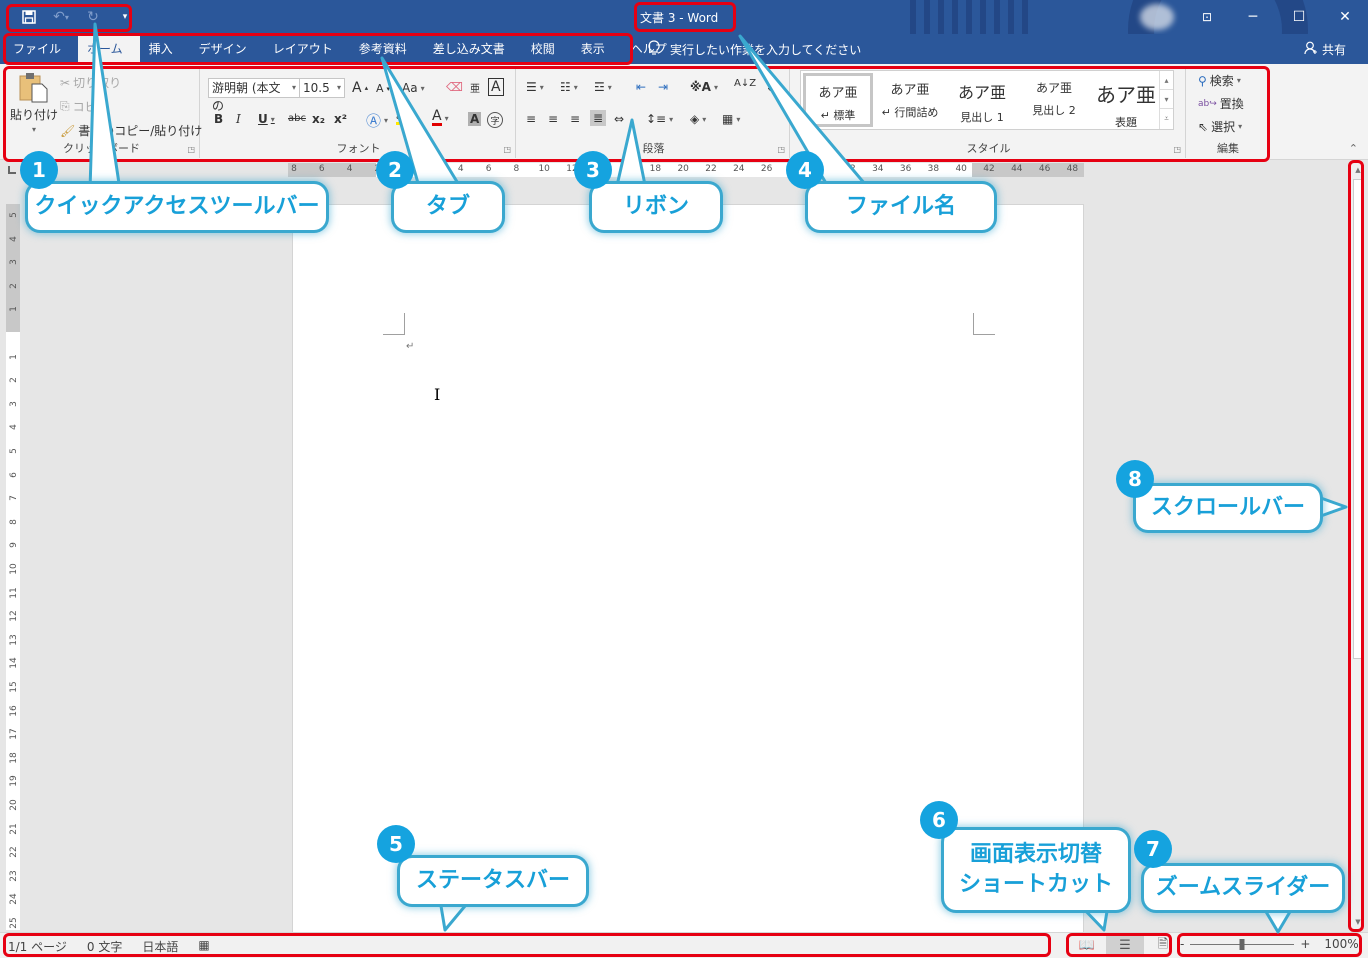 The width and height of the screenshot is (1368, 958). What do you see at coordinates (227, 49) in the screenshot?
I see `tab-3: デザイン` at bounding box center [227, 49].